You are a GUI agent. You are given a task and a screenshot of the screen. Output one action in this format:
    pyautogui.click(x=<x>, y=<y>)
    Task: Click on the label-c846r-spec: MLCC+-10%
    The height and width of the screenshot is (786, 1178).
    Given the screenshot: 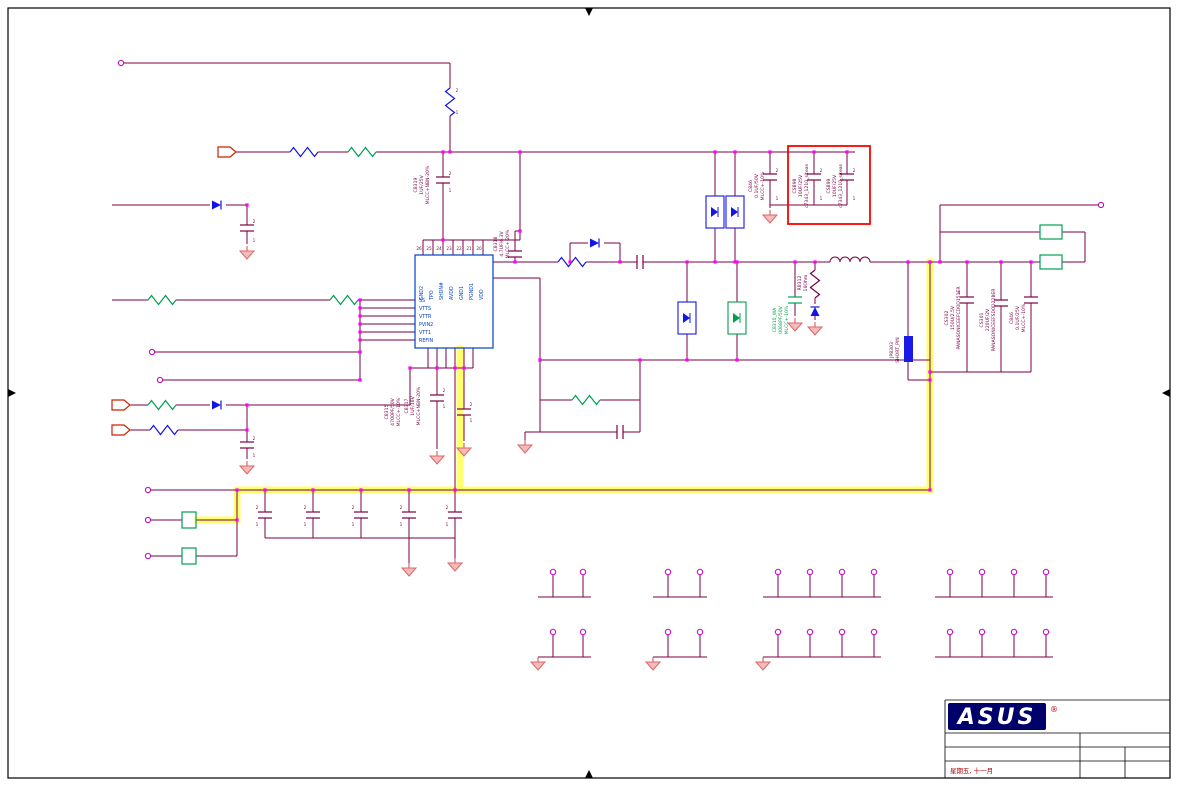 What is the action you would take?
    pyautogui.click(x=1024, y=317)
    